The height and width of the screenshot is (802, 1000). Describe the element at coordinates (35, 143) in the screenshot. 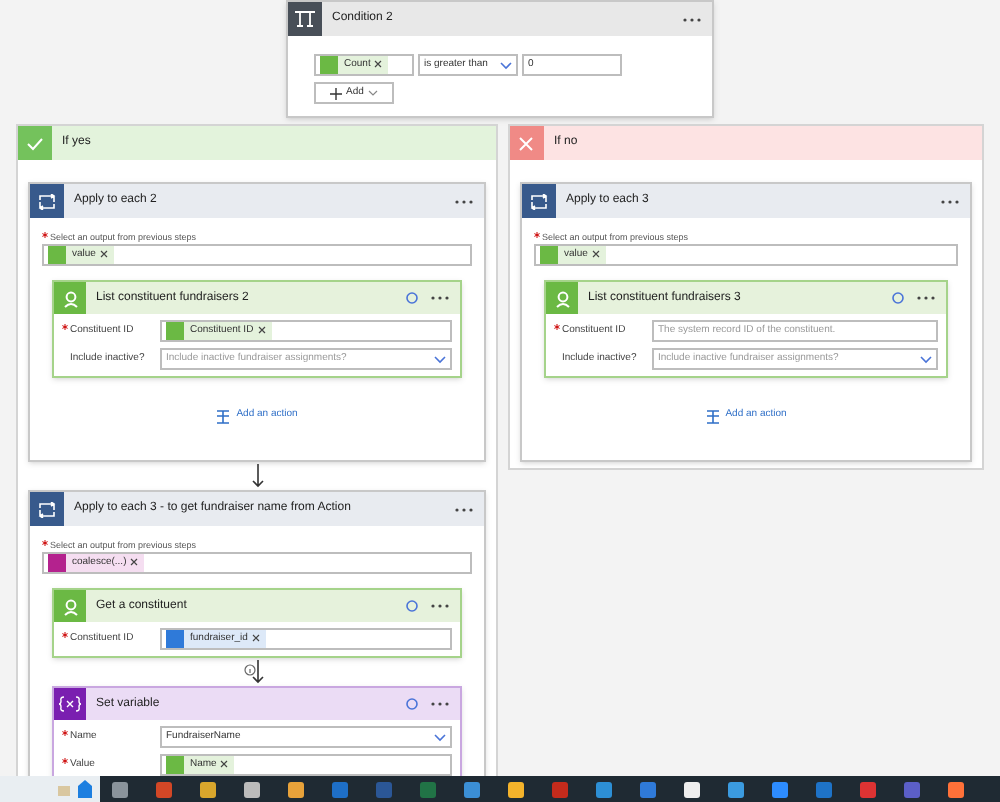

I see `checkmark-icon` at that location.